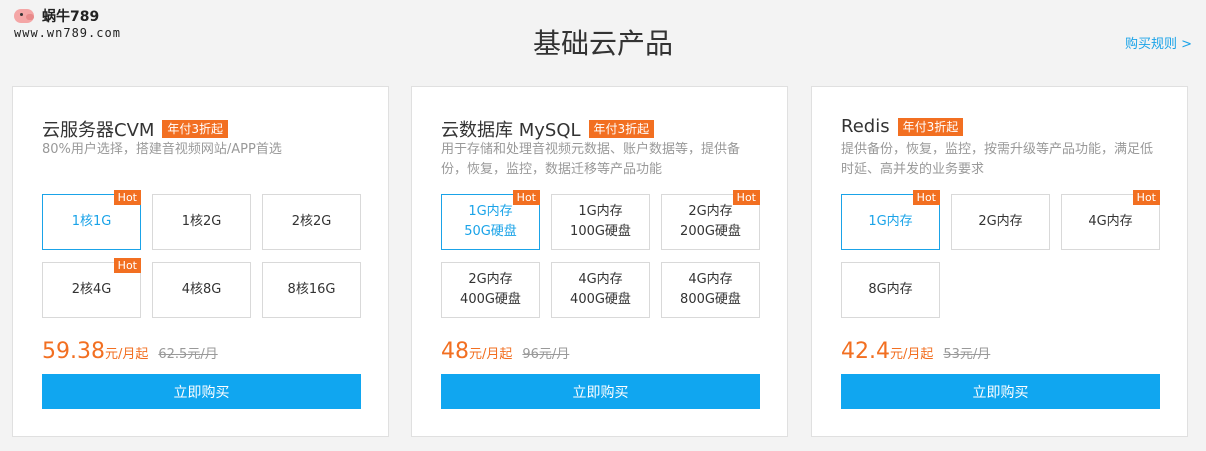 This screenshot has width=1206, height=451. What do you see at coordinates (98, 130) in the screenshot?
I see `card-title: 云服务器CVM` at bounding box center [98, 130].